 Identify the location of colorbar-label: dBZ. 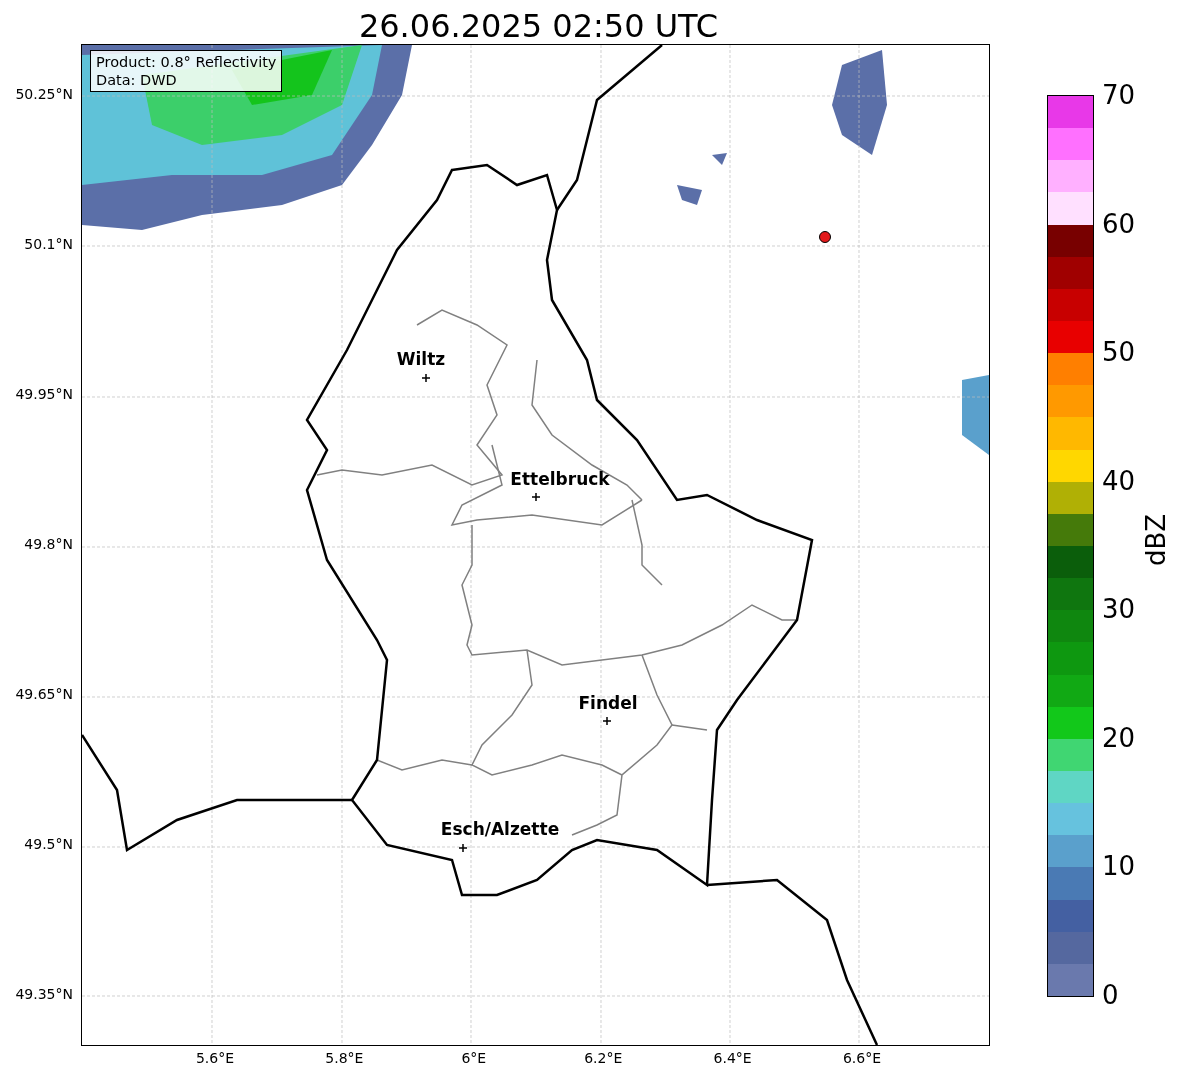
(1156, 540).